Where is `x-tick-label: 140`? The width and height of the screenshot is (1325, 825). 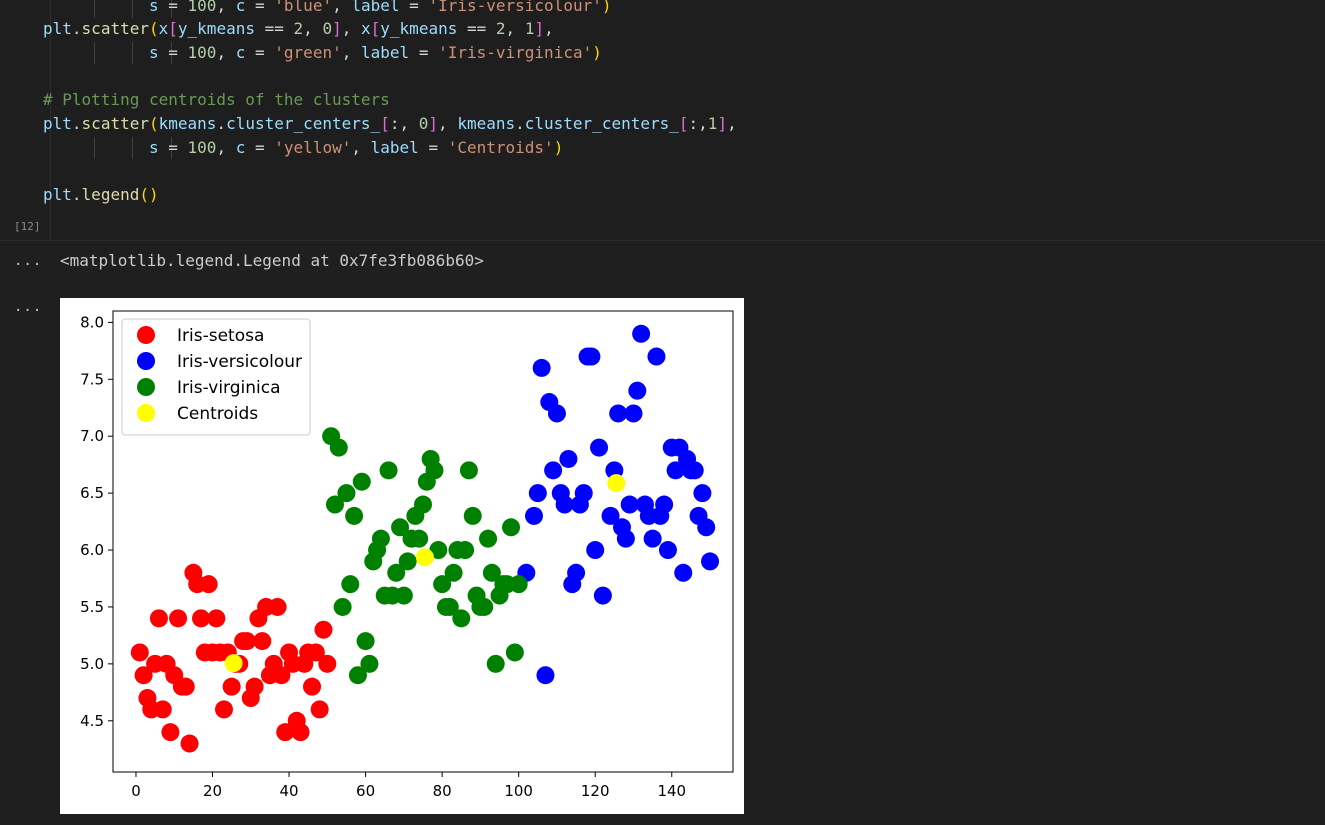 x-tick-label: 140 is located at coordinates (671, 791).